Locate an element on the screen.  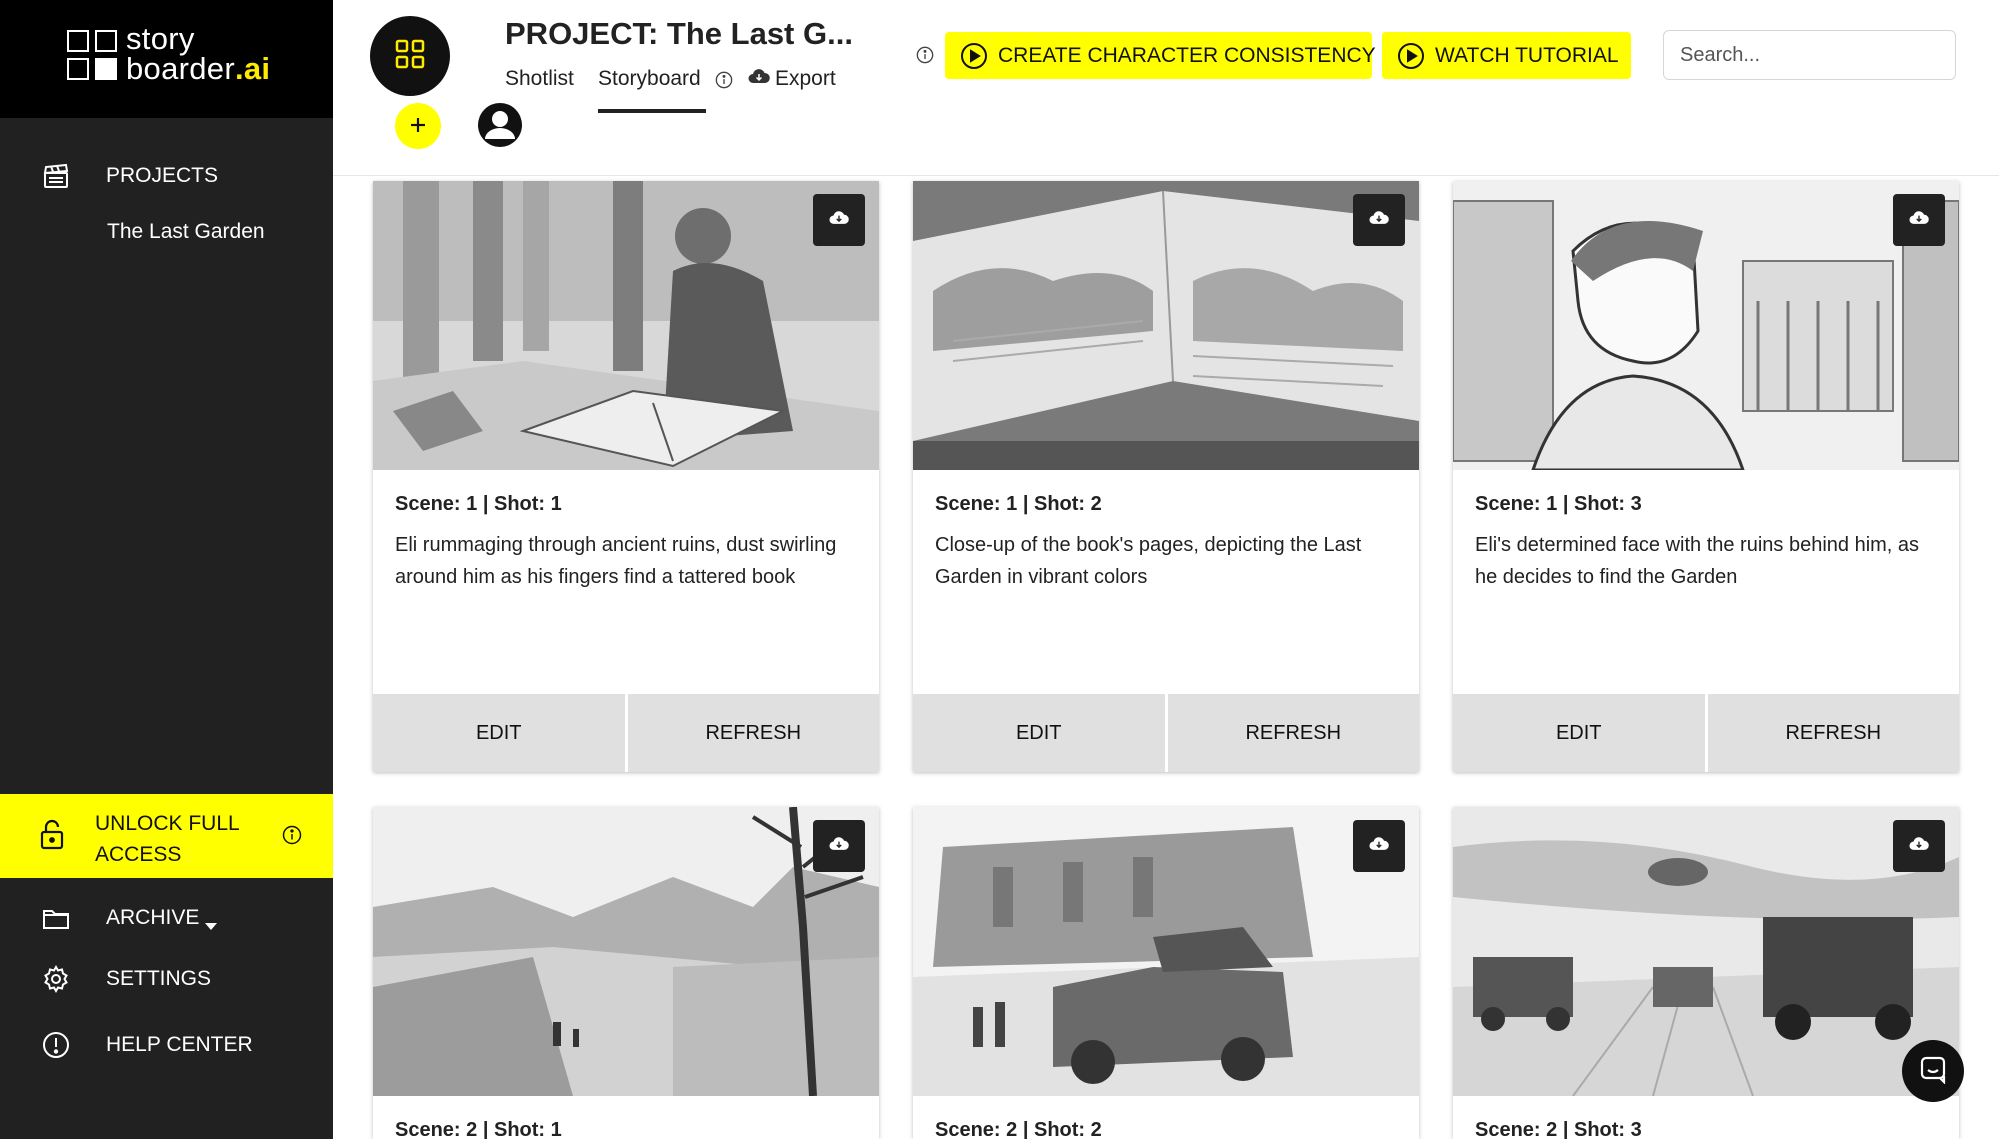
sidebar-project-link: The Last Garden is located at coordinates (186, 232).